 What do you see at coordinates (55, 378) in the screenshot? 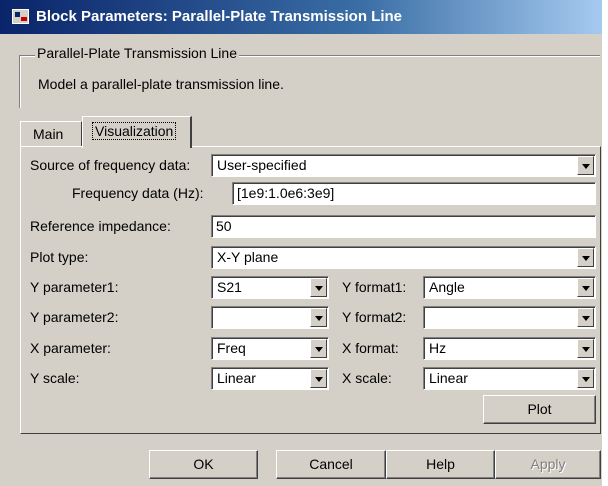
I see `y-scale-label: Y scale:` at bounding box center [55, 378].